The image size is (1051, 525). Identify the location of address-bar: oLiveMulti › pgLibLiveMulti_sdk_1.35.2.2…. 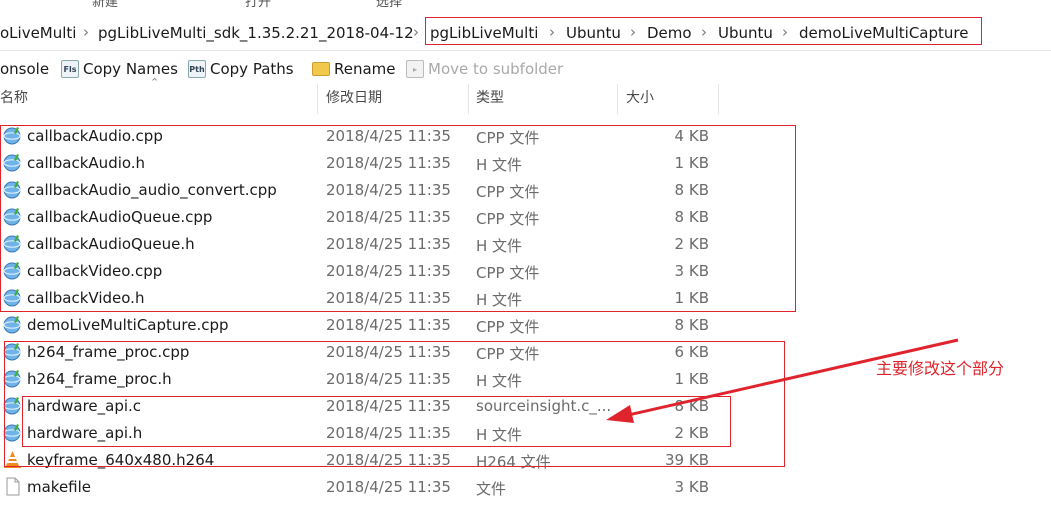
(525, 33).